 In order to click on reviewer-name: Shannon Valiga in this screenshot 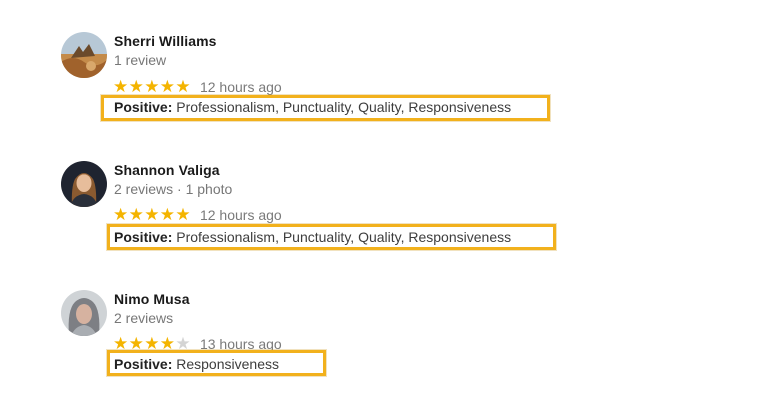, I will do `click(167, 170)`.